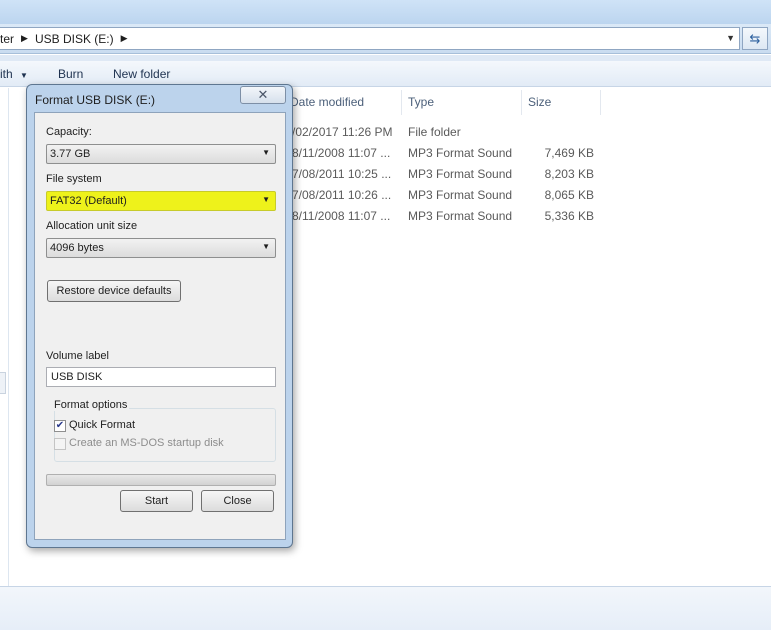 The height and width of the screenshot is (630, 771). Describe the element at coordinates (730, 38) in the screenshot. I see `address-dropdown-icon: ▼` at that location.